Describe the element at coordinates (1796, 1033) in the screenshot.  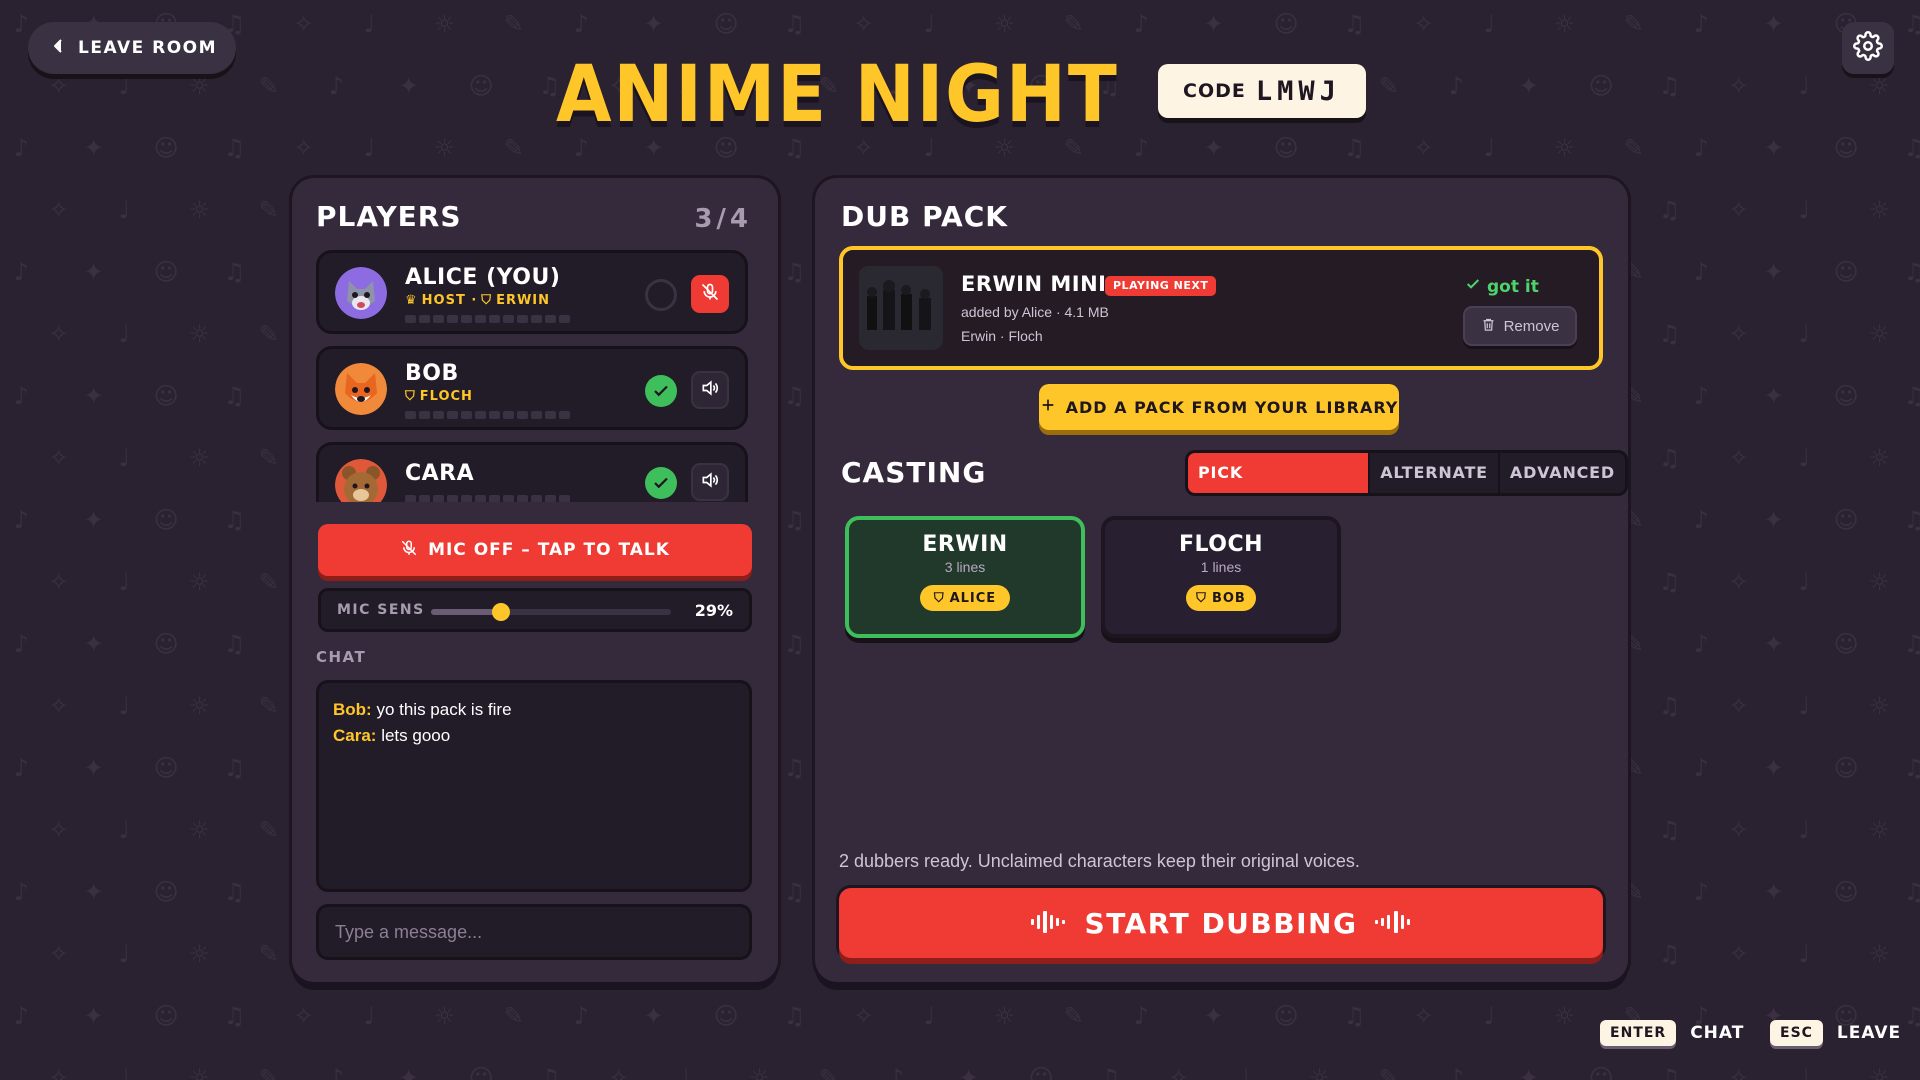
I see `keycap-esc: ESC` at that location.